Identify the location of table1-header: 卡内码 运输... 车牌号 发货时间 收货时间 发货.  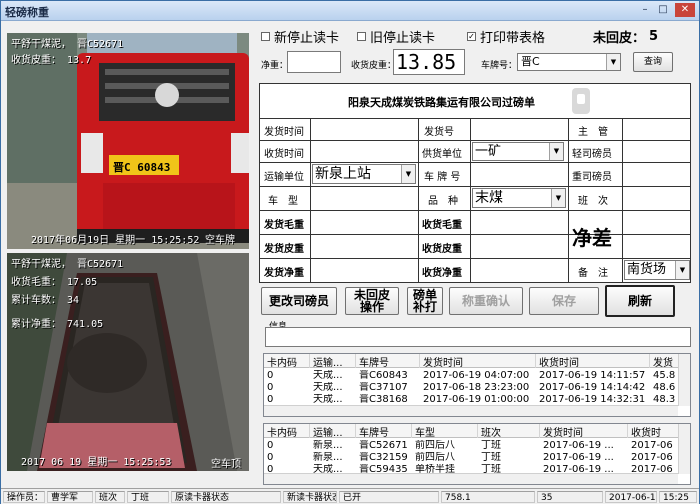
(477, 361).